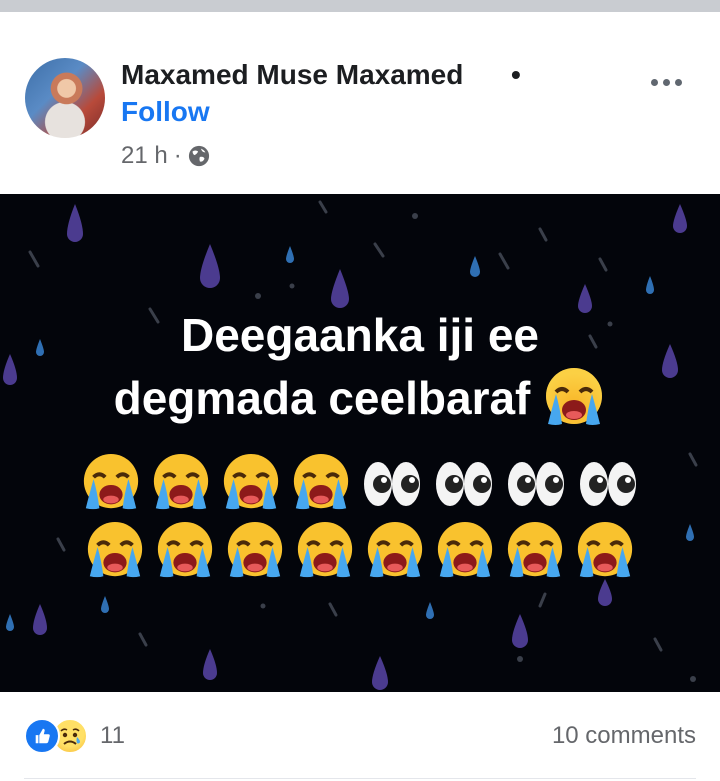  Describe the element at coordinates (112, 736) in the screenshot. I see `reaction-count: 11` at that location.